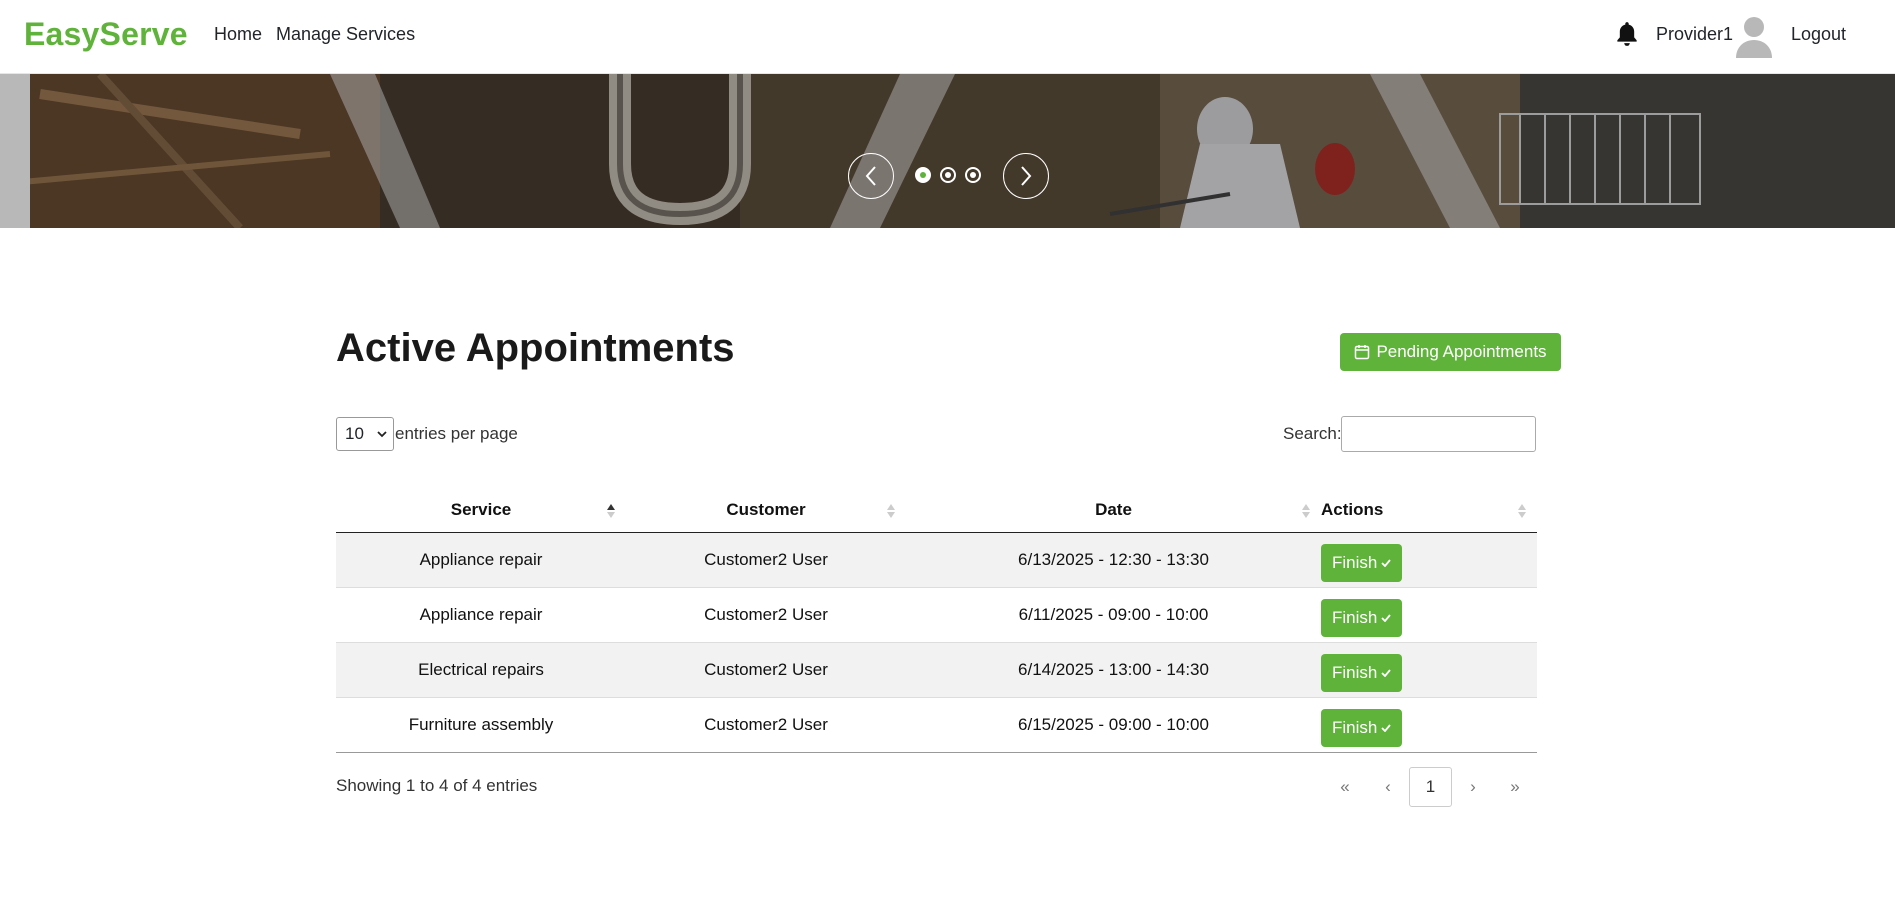 This screenshot has height=915, width=1895. I want to click on column-header-date: Date, so click(1113, 511).